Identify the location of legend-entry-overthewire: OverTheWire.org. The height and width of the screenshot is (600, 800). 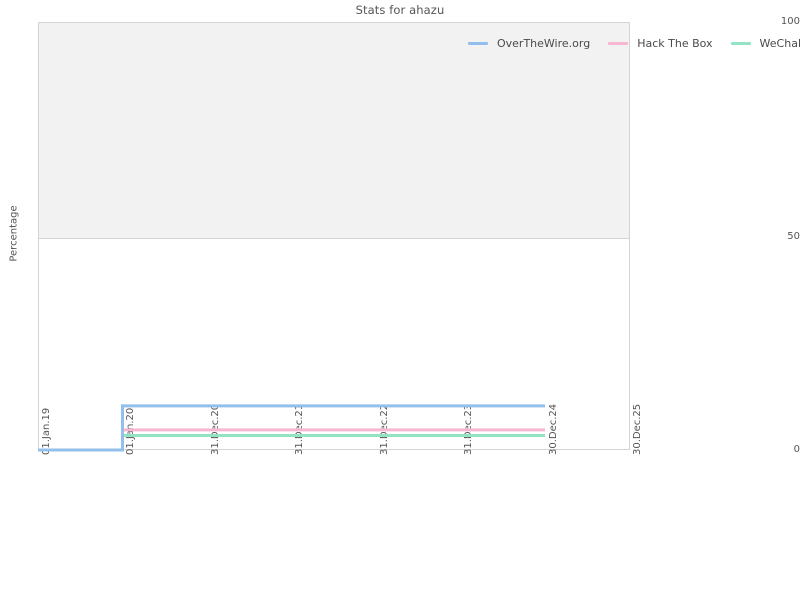
(529, 43).